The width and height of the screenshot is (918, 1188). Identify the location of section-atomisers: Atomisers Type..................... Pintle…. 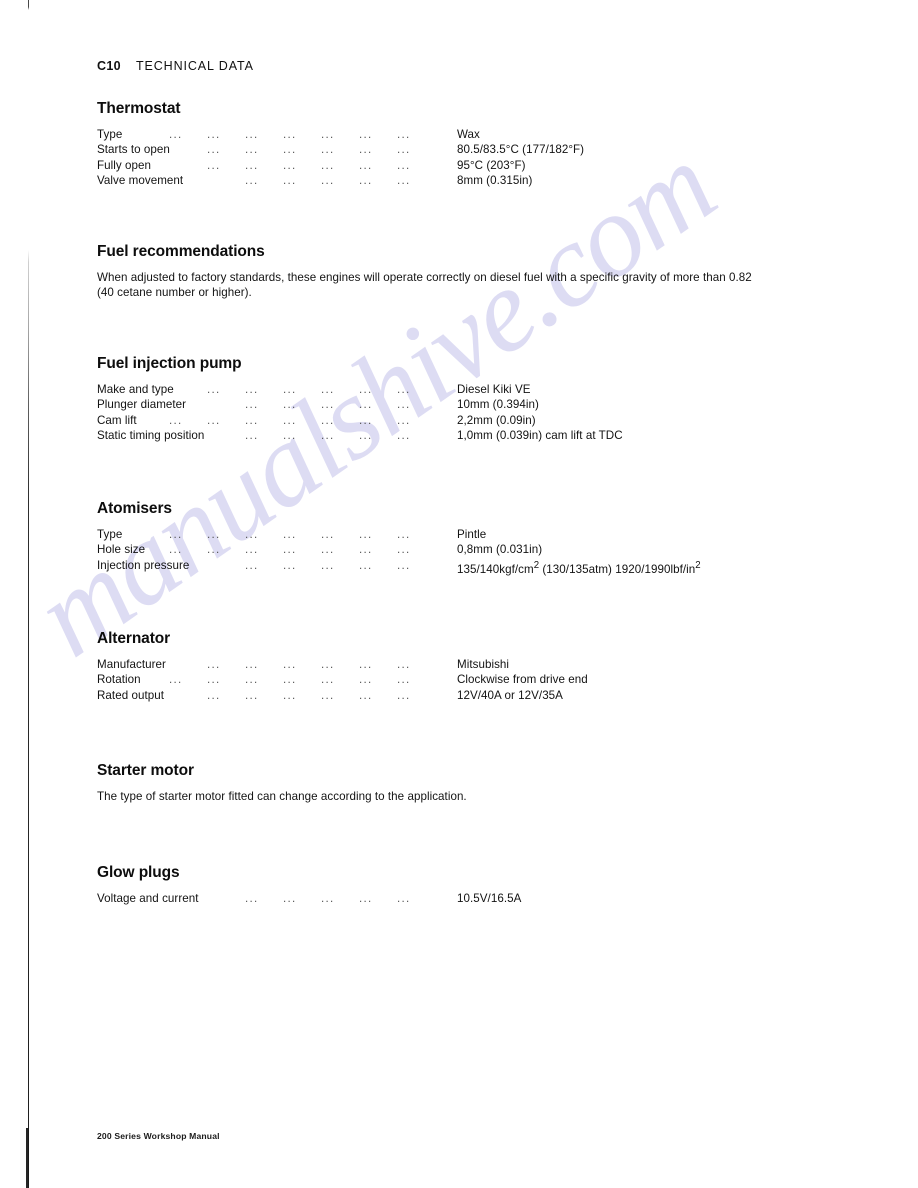
(447, 538).